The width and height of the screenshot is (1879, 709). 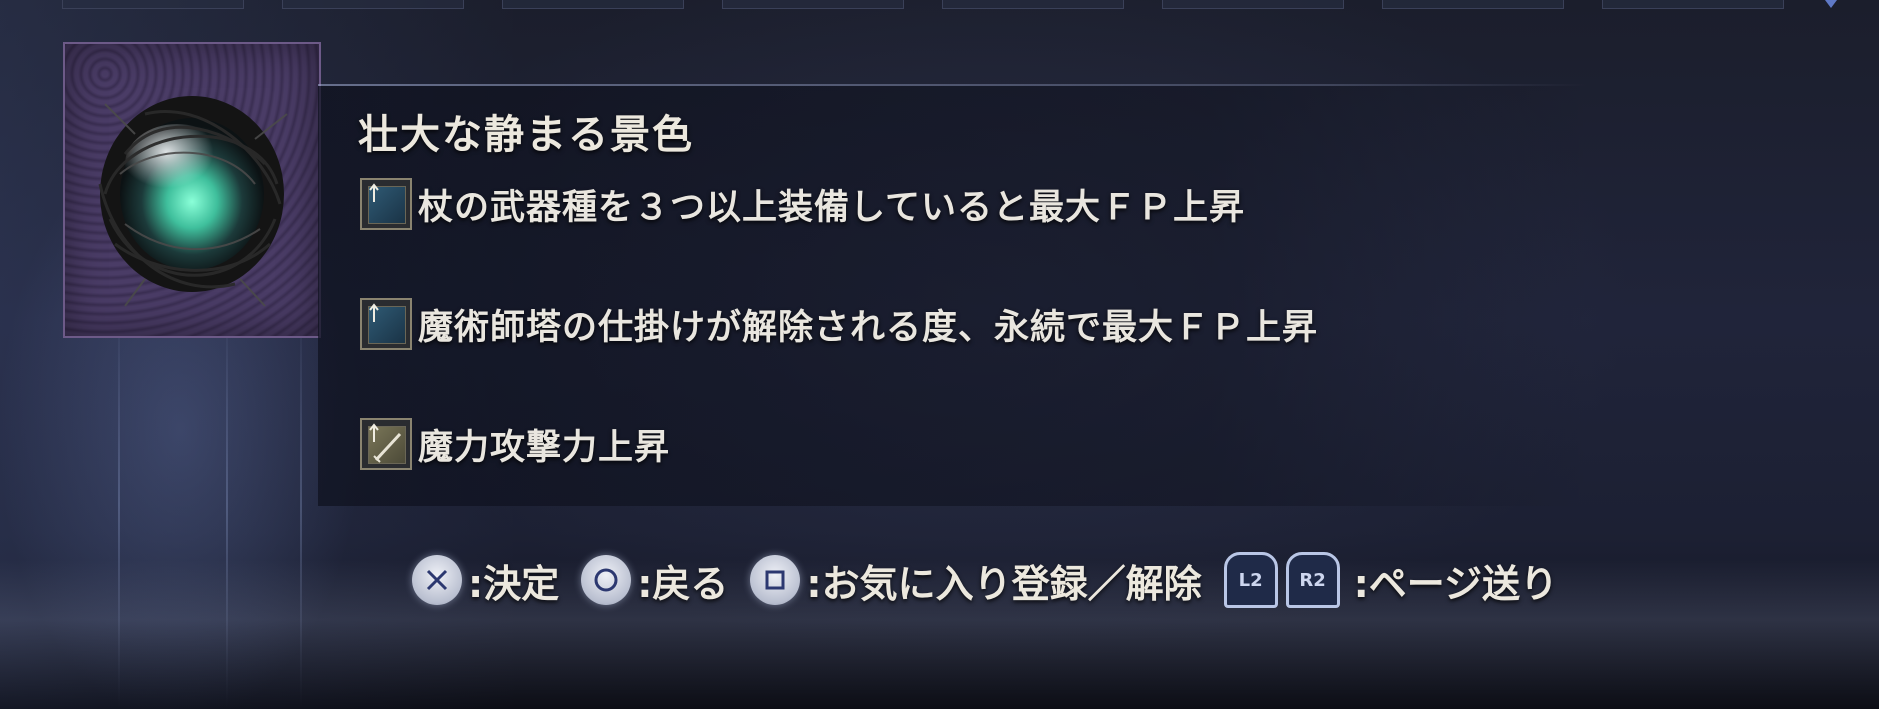 I want to click on confirm-hint: :決定, so click(x=485, y=580).